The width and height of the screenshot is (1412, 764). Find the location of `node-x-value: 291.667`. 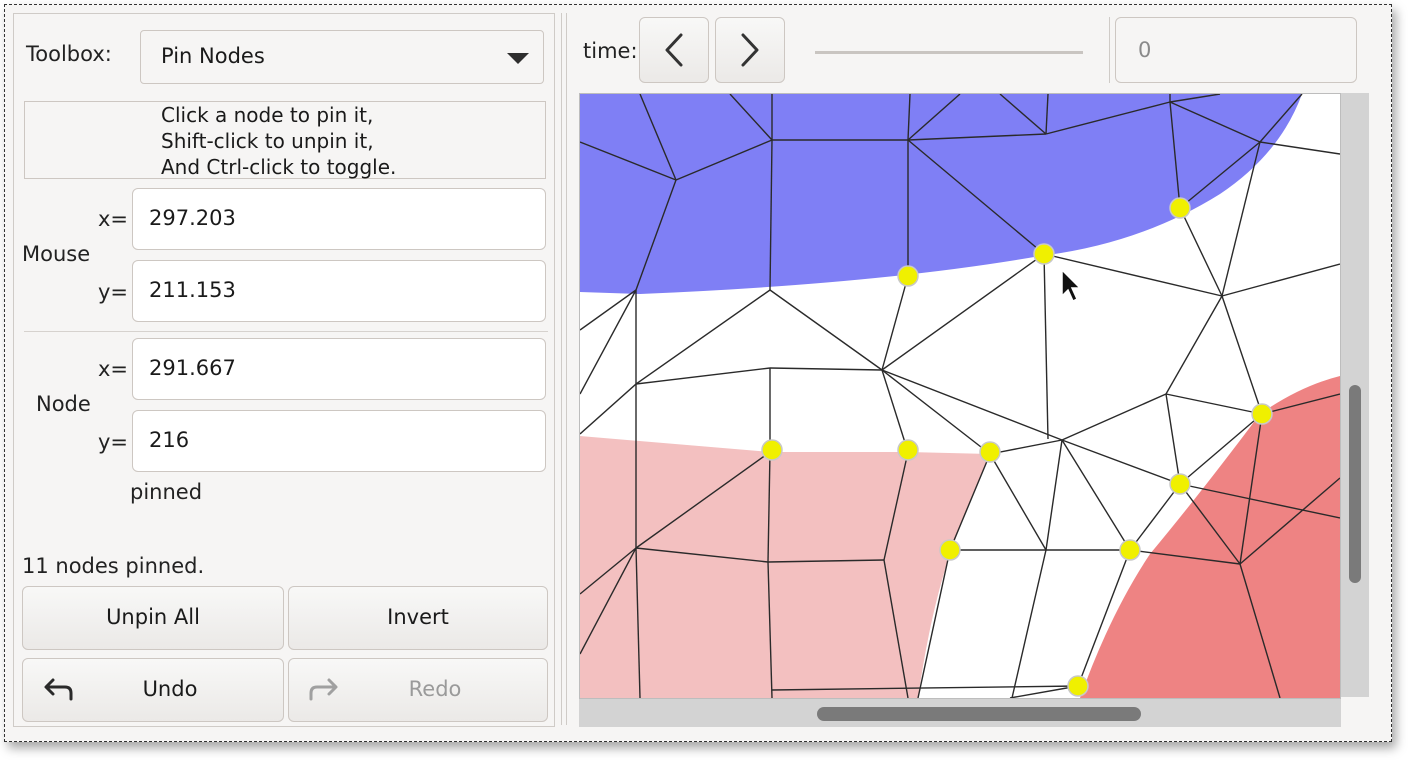

node-x-value: 291.667 is located at coordinates (192, 368).